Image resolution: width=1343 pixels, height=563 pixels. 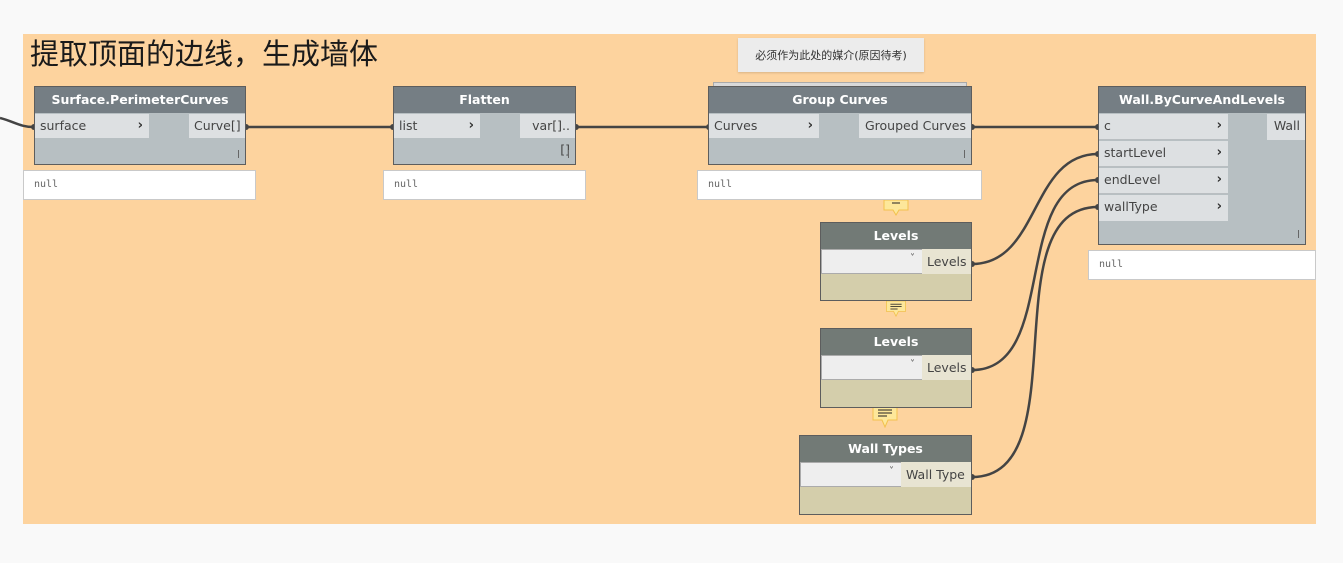 What do you see at coordinates (484, 100) in the screenshot?
I see `node-title: Flatten` at bounding box center [484, 100].